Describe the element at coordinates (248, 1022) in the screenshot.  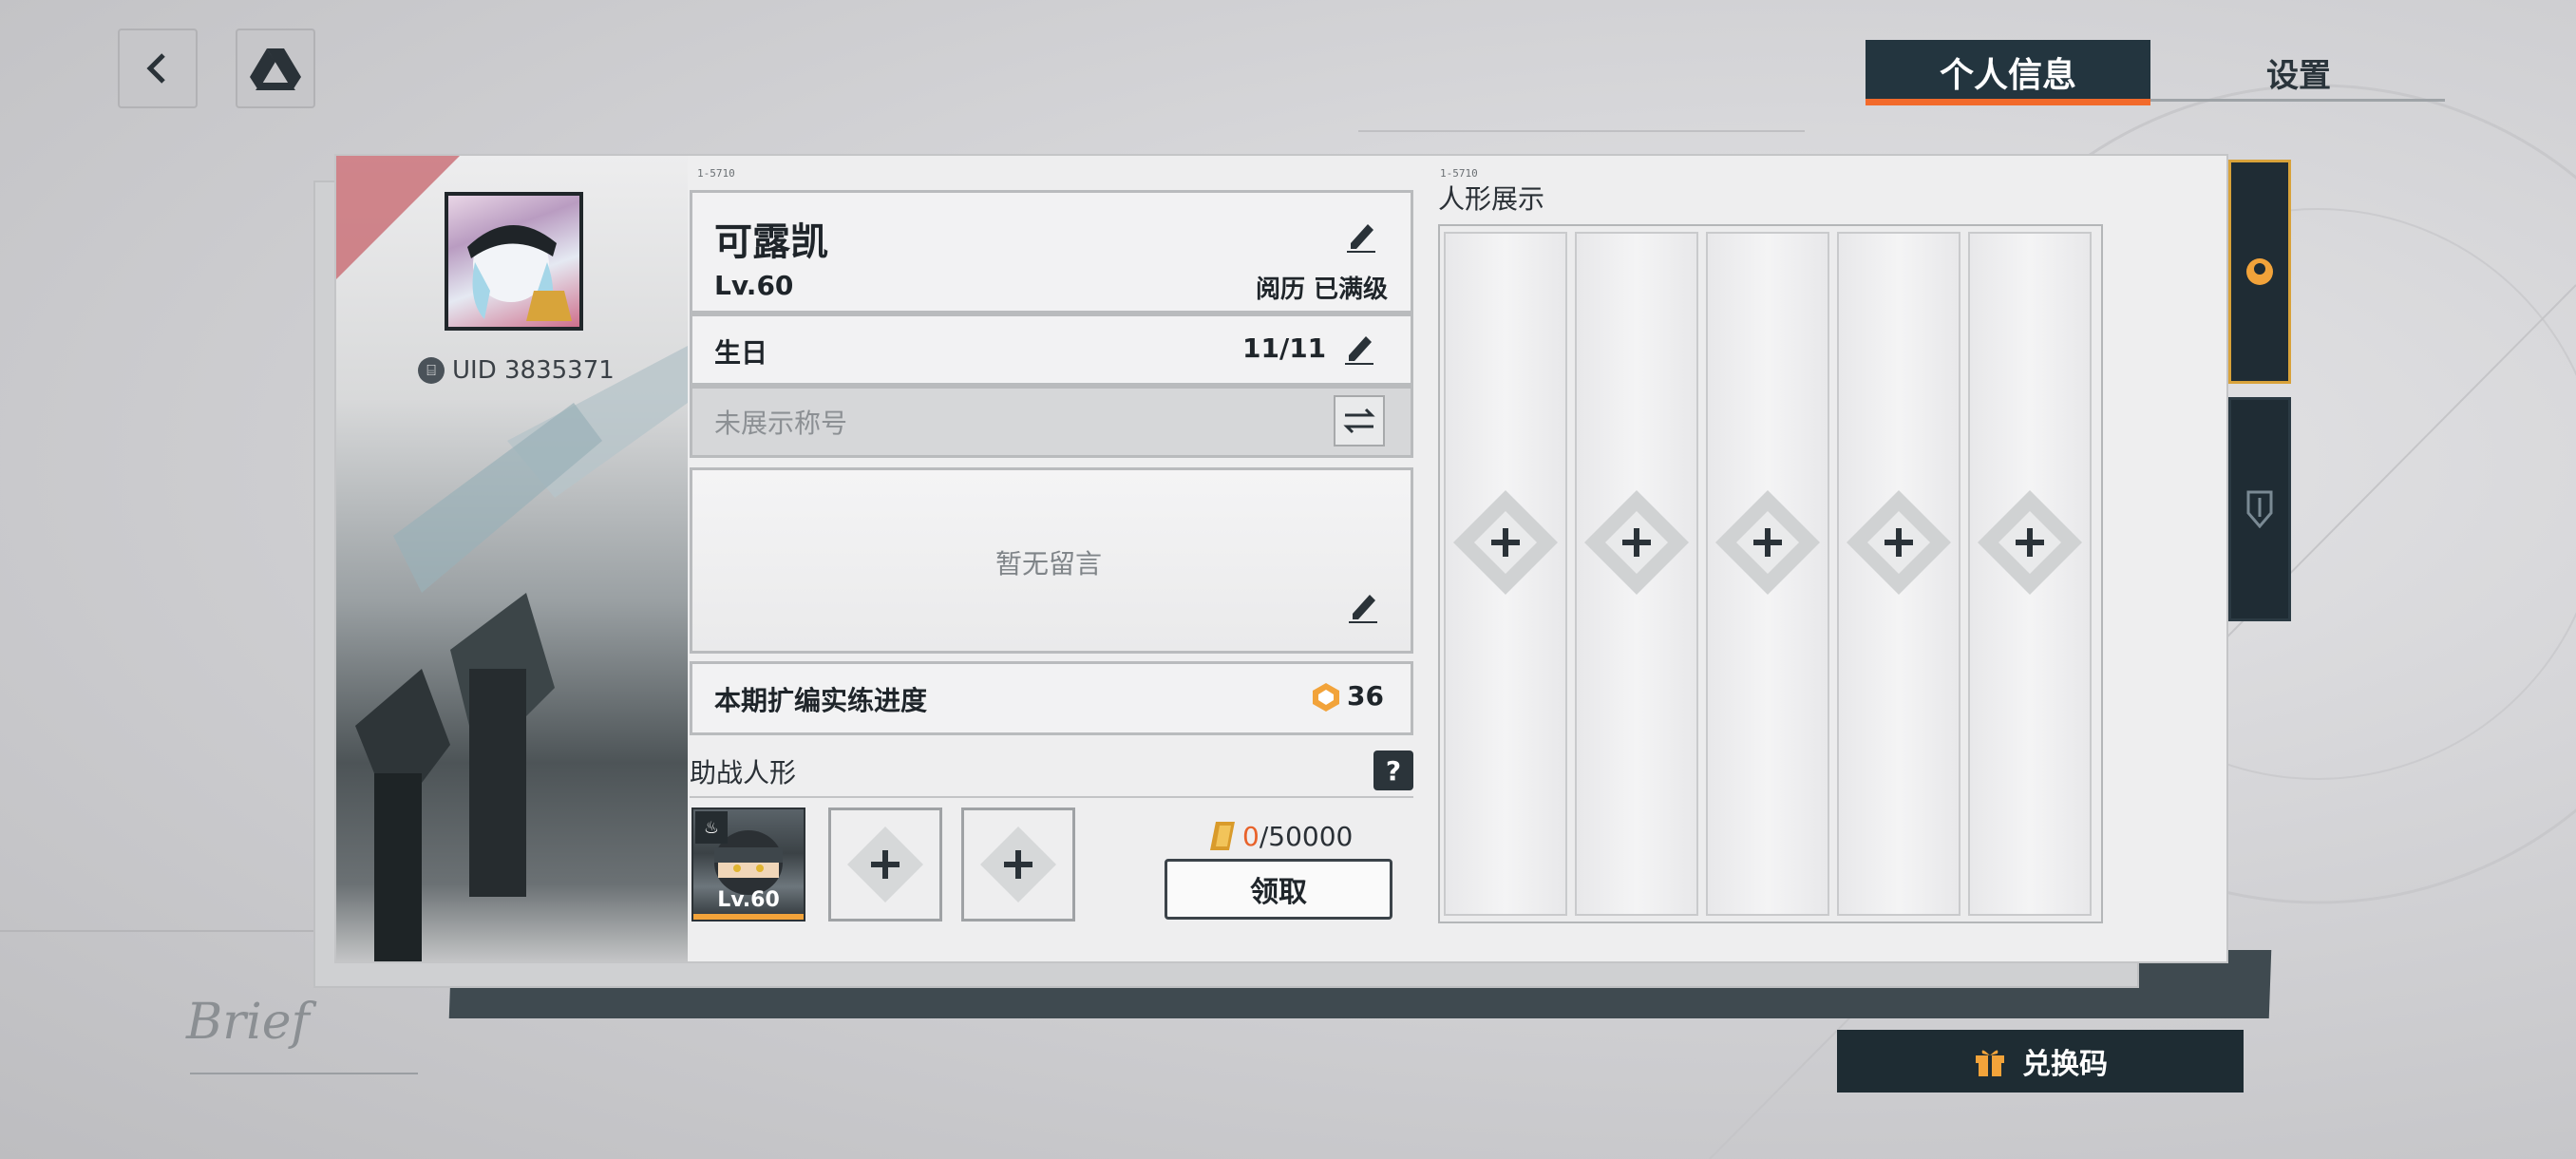
I see `brief-signature: Brief` at that location.